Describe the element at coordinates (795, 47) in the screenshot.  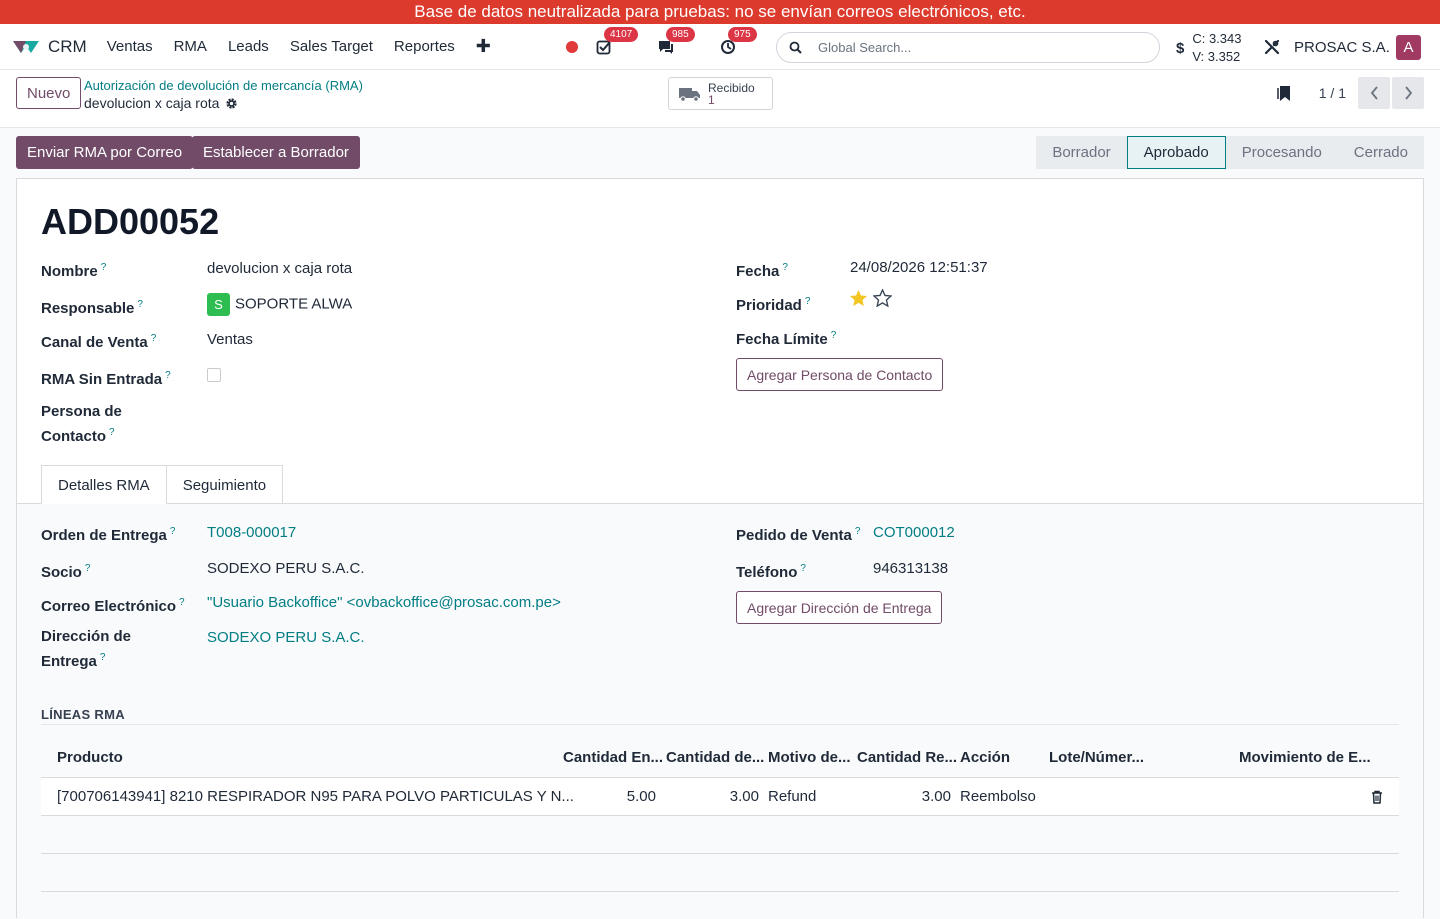
I see `search-icon` at that location.